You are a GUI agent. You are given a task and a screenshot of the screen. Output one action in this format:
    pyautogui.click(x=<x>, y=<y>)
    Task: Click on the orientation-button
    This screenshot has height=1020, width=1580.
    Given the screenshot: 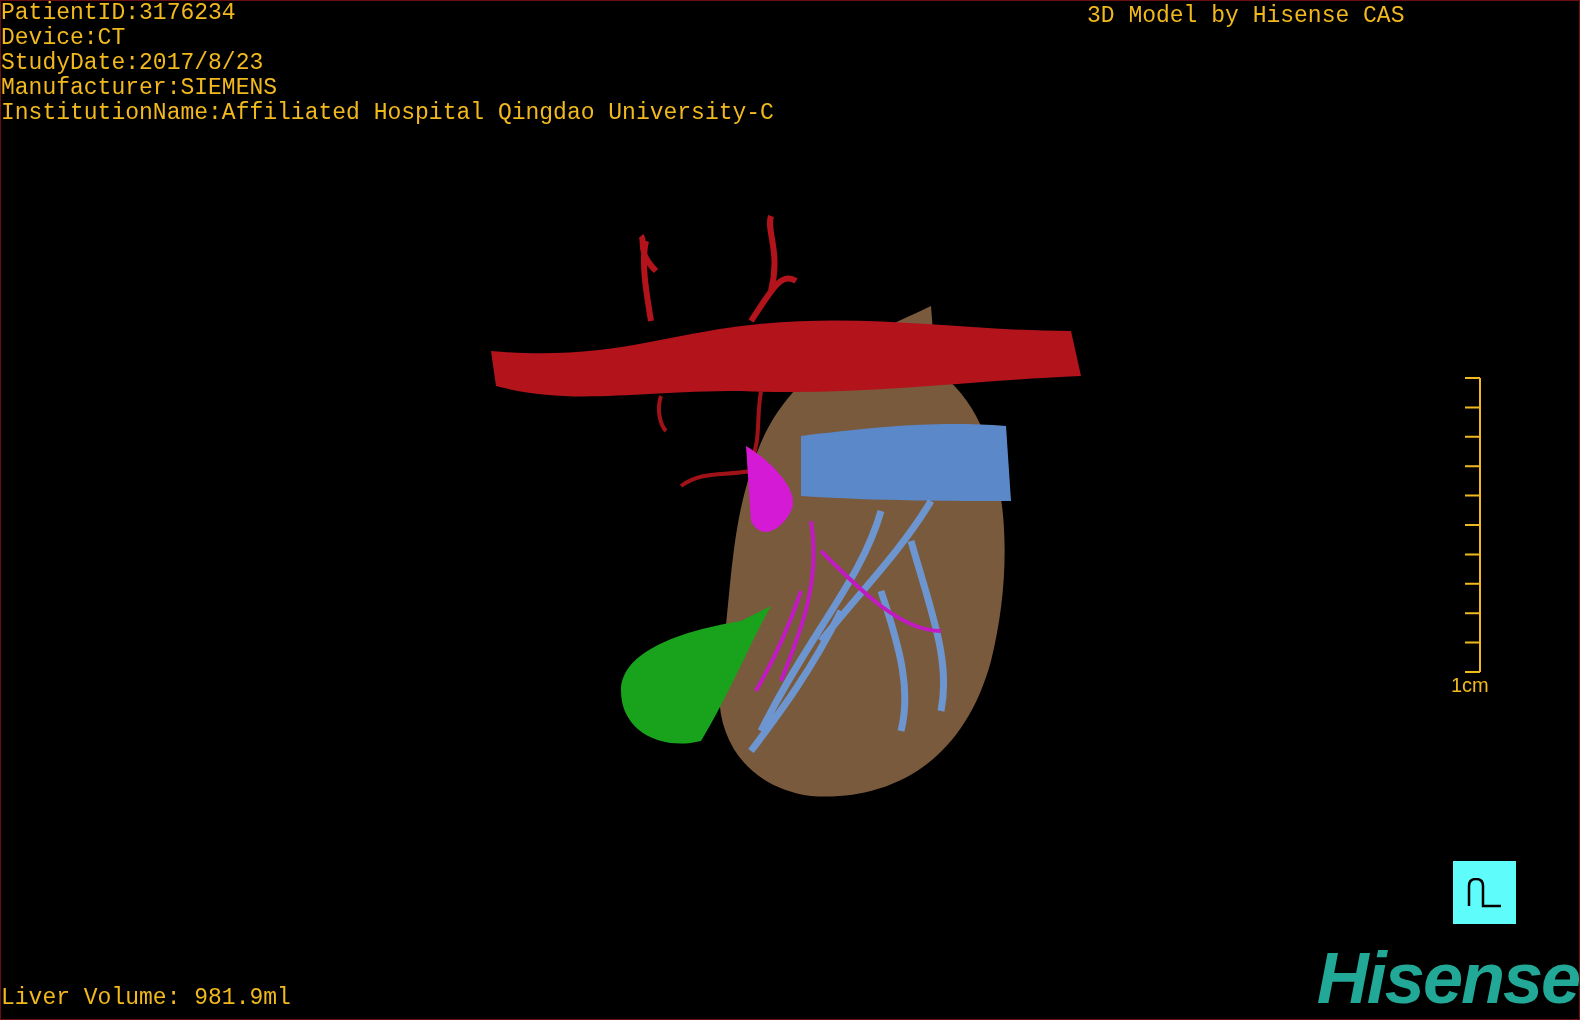 What is the action you would take?
    pyautogui.click(x=1484, y=892)
    